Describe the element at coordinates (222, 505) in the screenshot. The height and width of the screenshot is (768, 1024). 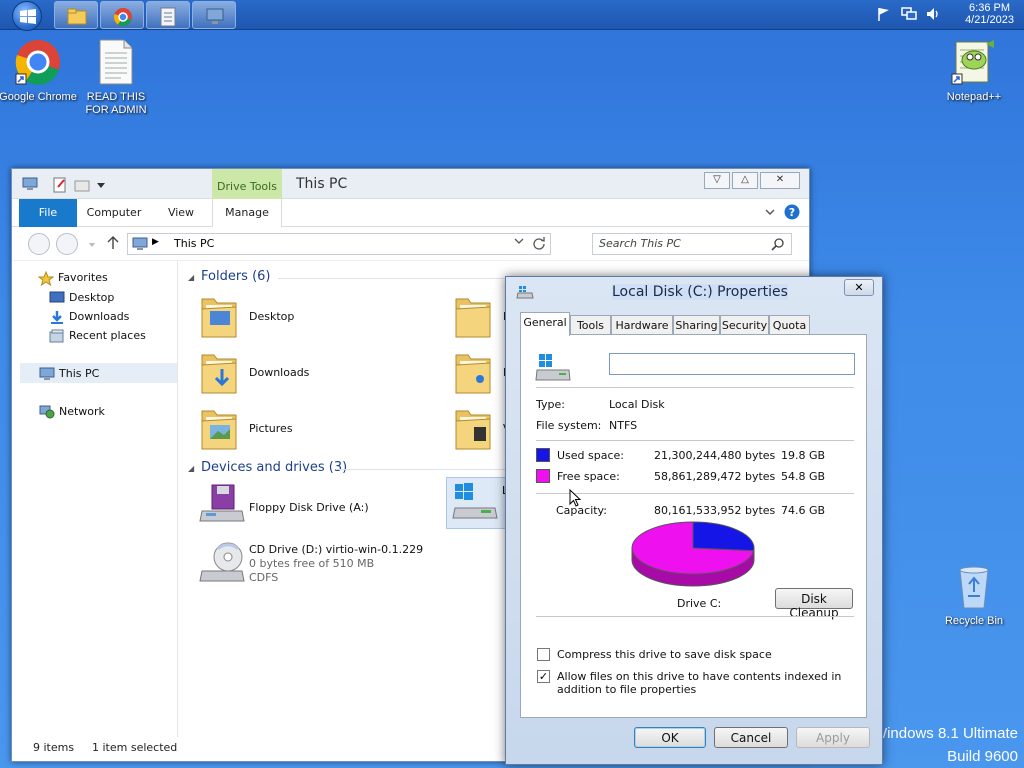
I see `floppy-drive-icon` at that location.